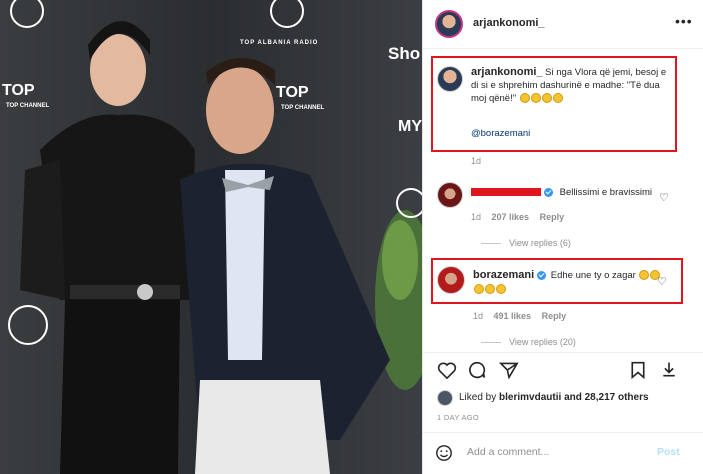 Image resolution: width=703 pixels, height=474 pixels. What do you see at coordinates (477, 372) in the screenshot?
I see `comment-icon` at bounding box center [477, 372].